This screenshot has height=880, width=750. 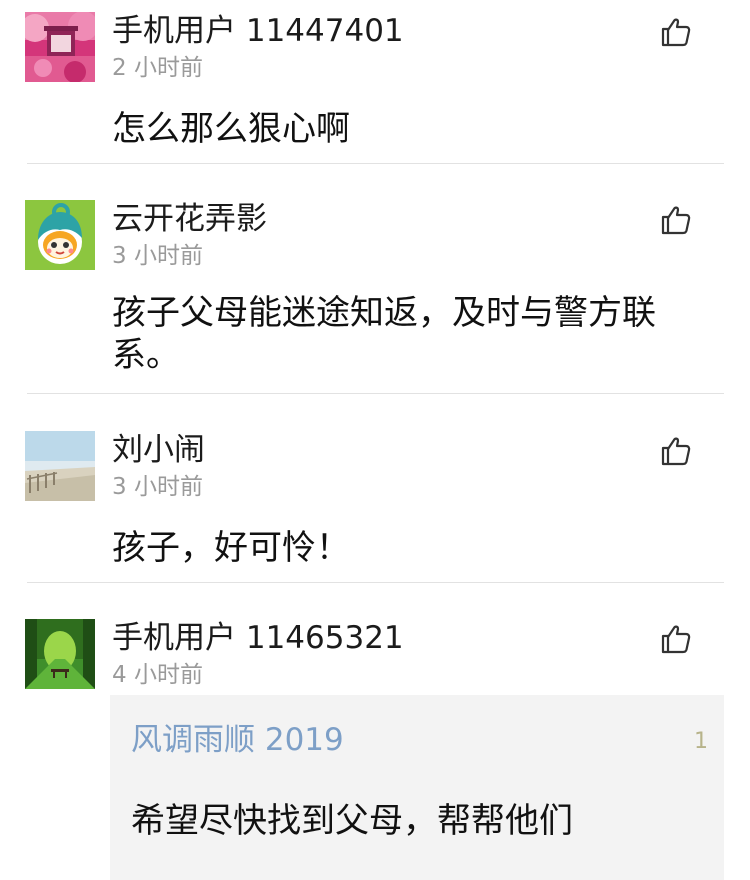 I want to click on comment-text: 孩子，好可怜！, so click(x=231, y=548).